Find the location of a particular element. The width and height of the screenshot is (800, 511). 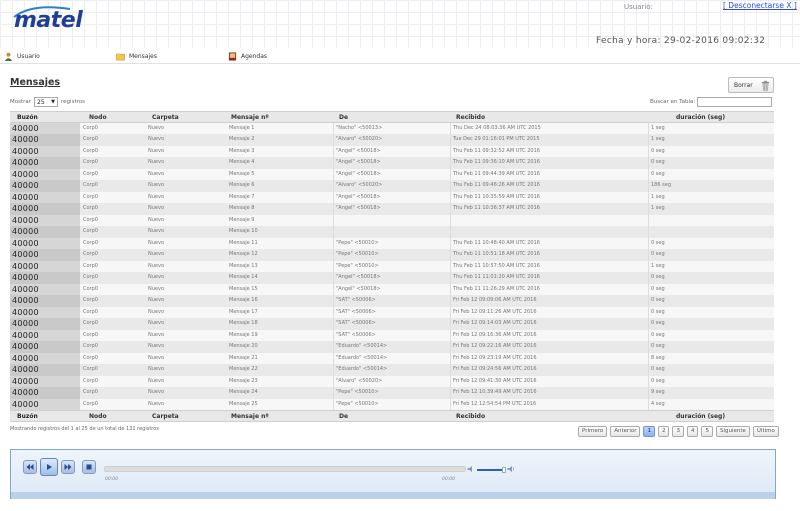

audio-player: 00:00 00:00 is located at coordinates (393, 474).